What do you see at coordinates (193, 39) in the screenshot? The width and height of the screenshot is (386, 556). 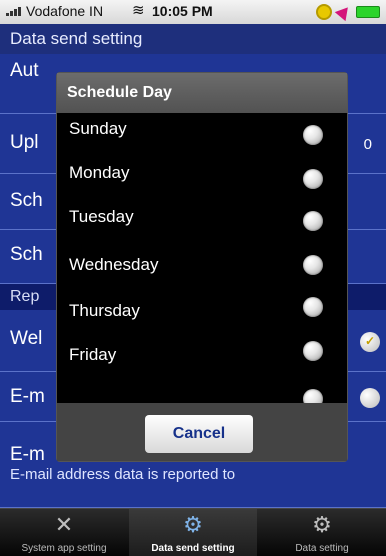 I see `page-title: Data send setting` at bounding box center [193, 39].